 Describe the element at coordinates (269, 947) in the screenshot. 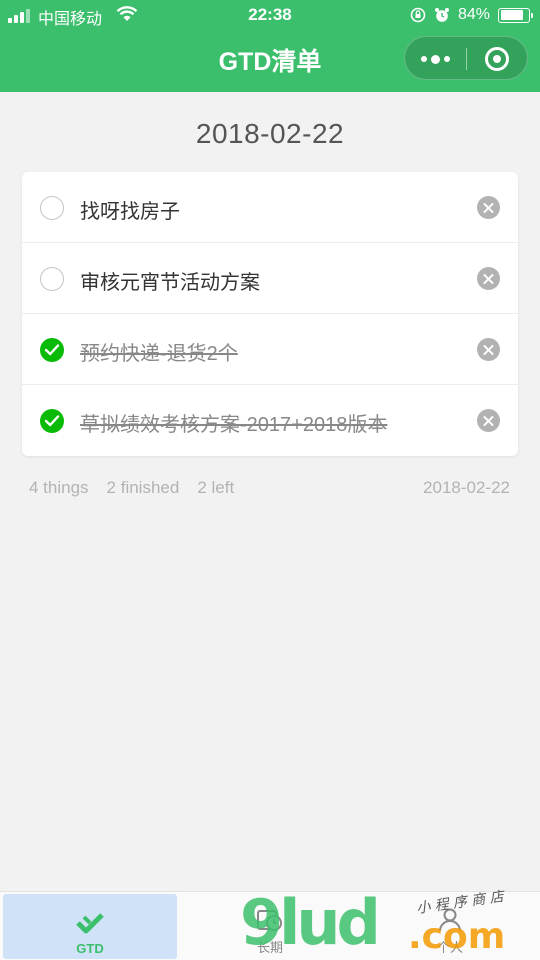

I see `tab-label: 长期` at that location.